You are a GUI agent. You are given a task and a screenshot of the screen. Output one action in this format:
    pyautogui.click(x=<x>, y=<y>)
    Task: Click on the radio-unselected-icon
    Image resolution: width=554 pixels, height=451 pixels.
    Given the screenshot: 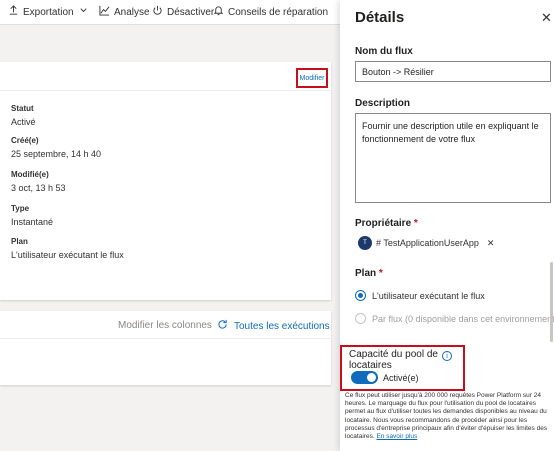 What is the action you would take?
    pyautogui.click(x=360, y=318)
    